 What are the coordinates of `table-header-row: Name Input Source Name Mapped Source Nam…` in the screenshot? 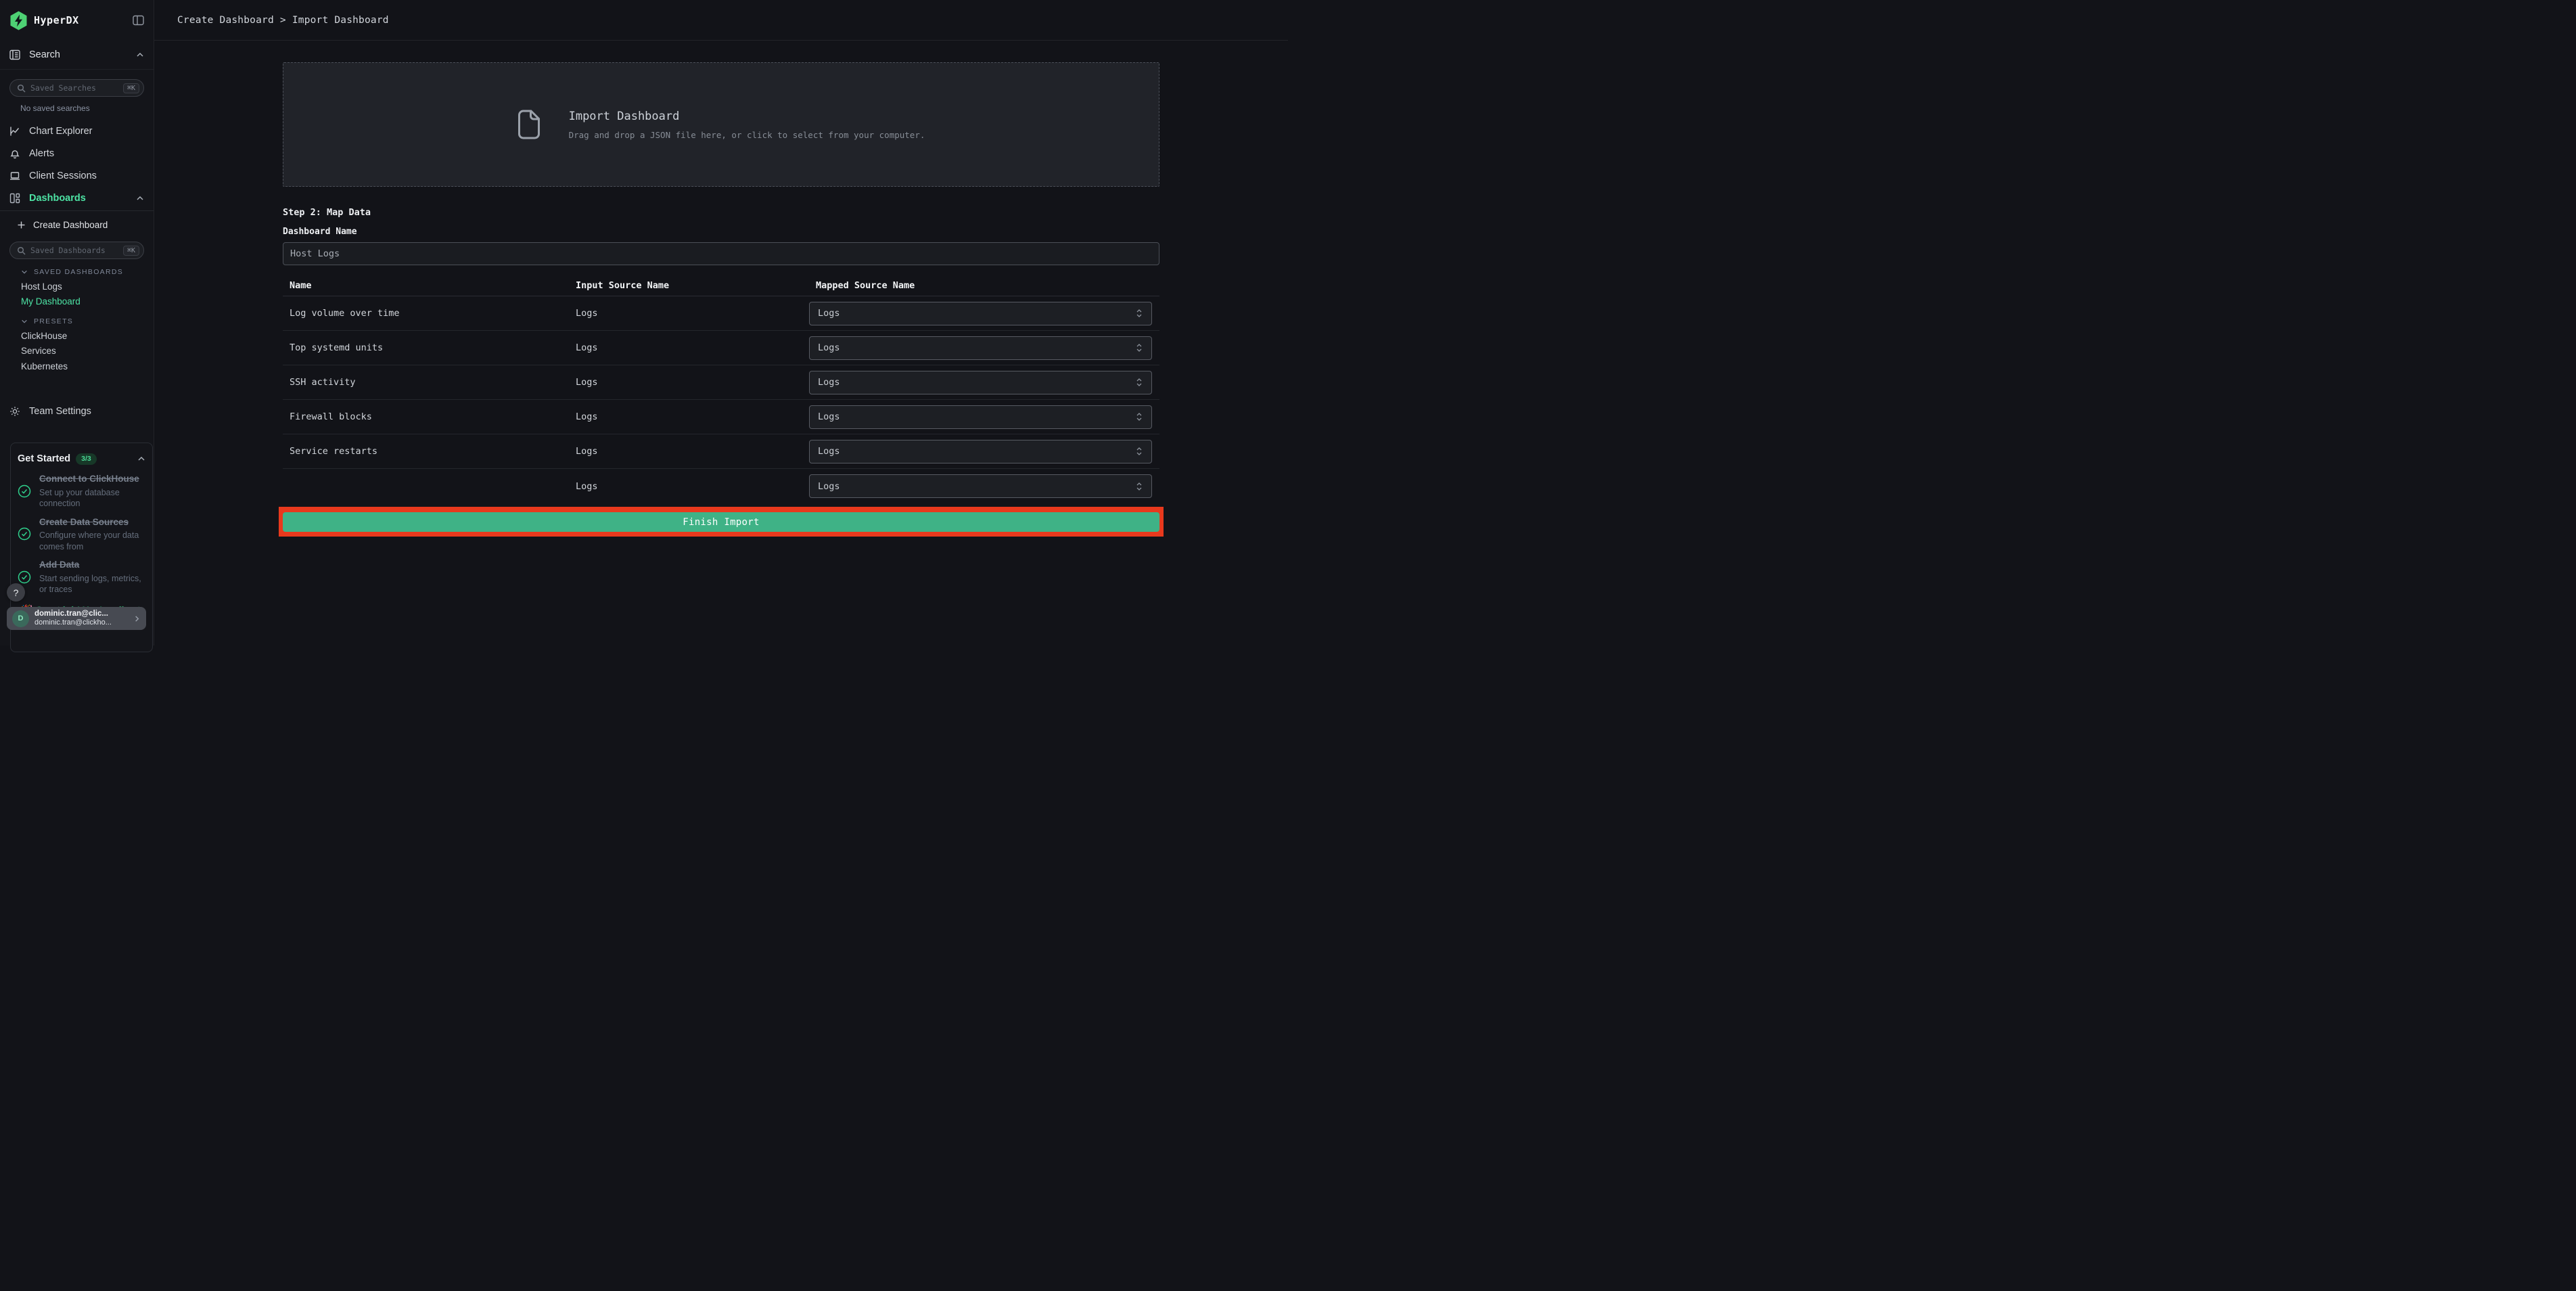 It's located at (721, 285).